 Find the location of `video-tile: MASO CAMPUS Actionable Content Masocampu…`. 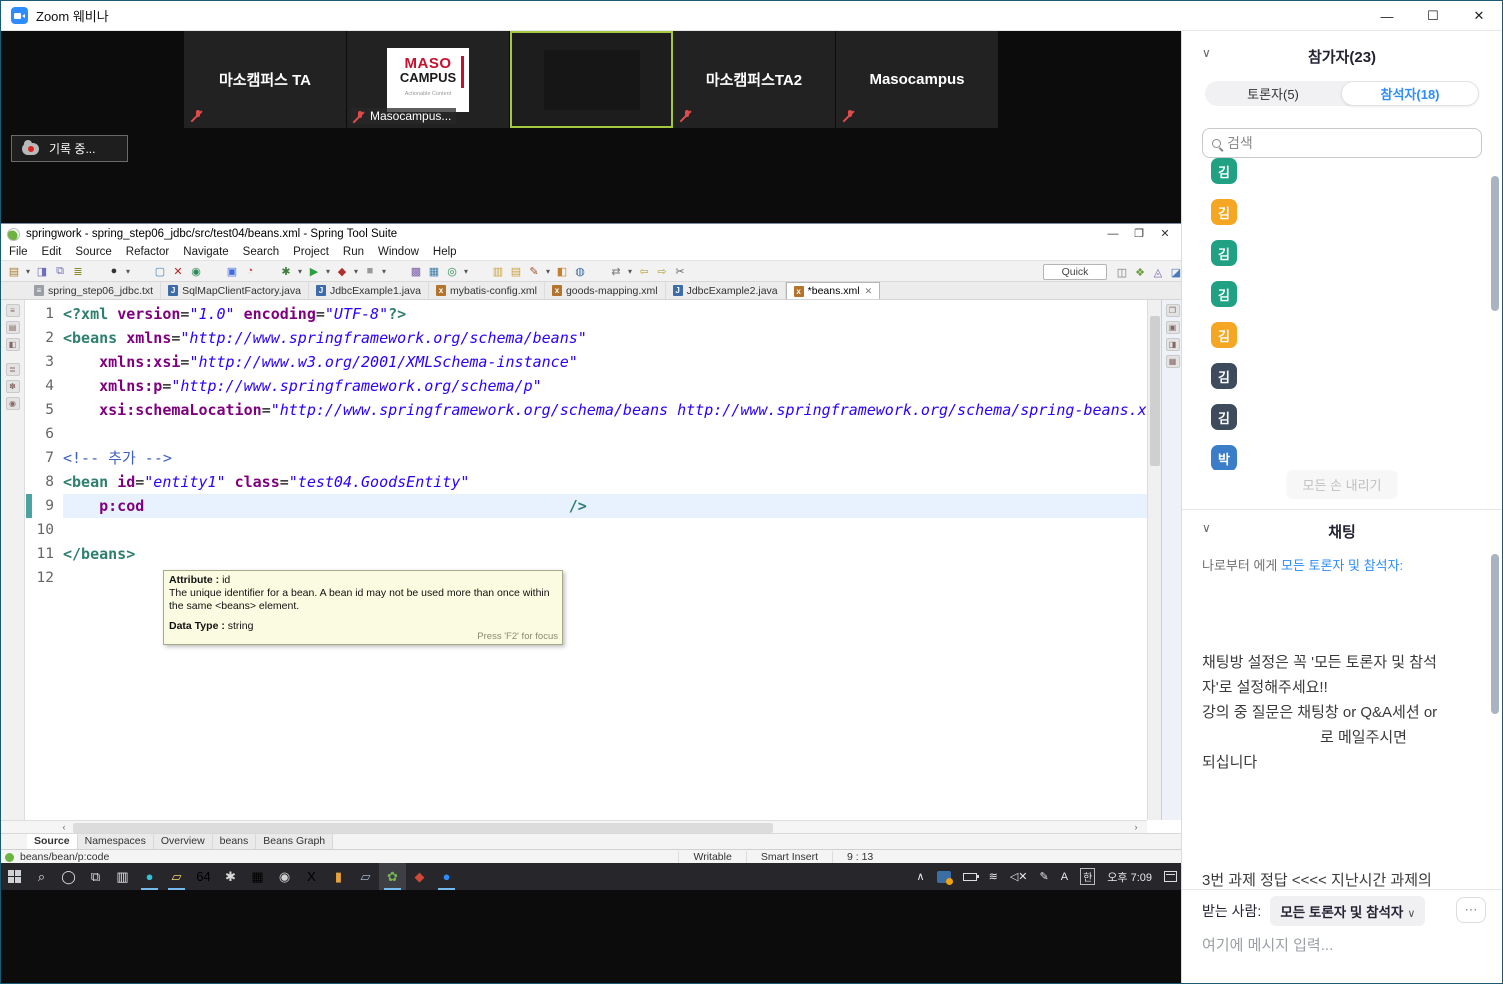

video-tile: MASO CAMPUS Actionable Content Masocampu… is located at coordinates (428, 79).